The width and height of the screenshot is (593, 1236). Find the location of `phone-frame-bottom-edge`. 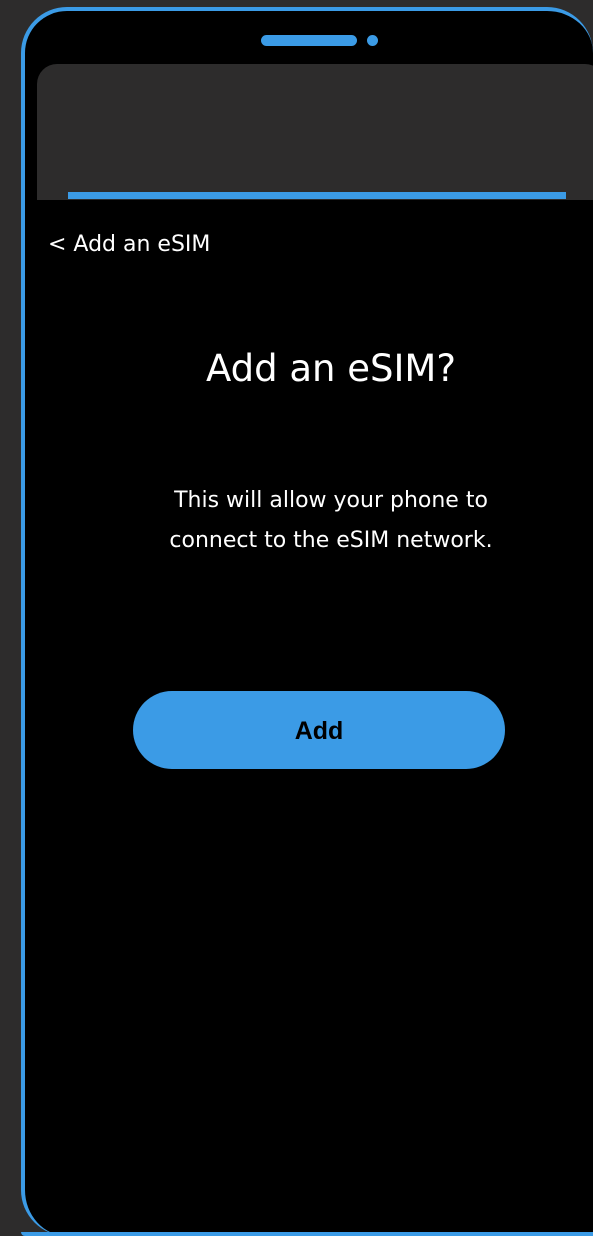

phone-frame-bottom-edge is located at coordinates (307, 1234).